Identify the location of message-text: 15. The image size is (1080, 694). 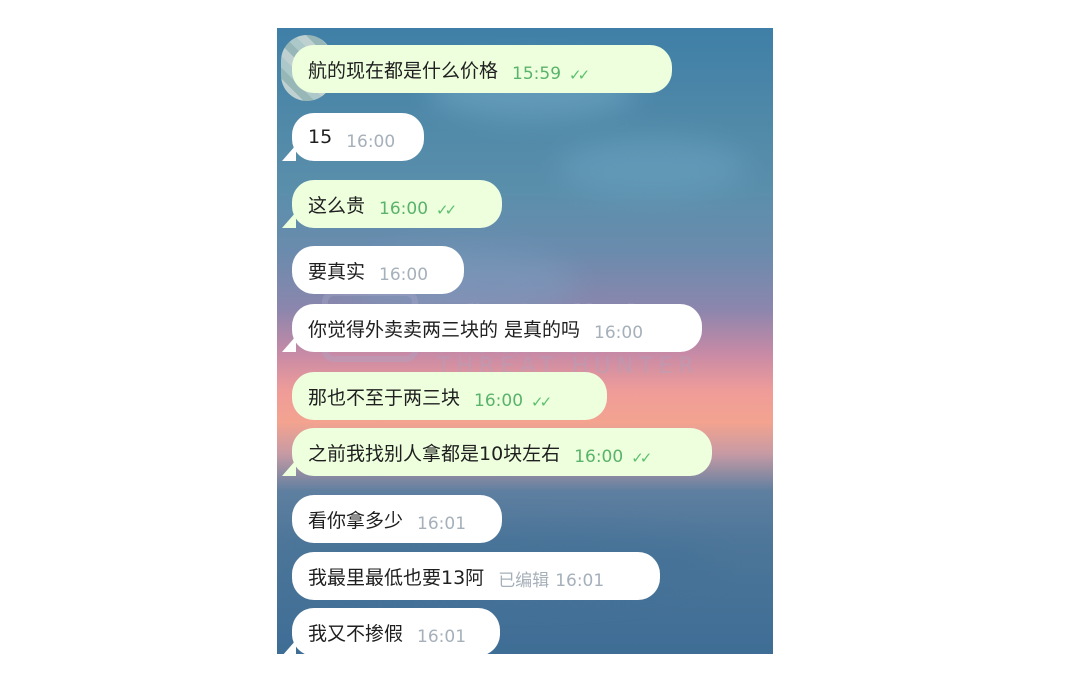
(320, 137).